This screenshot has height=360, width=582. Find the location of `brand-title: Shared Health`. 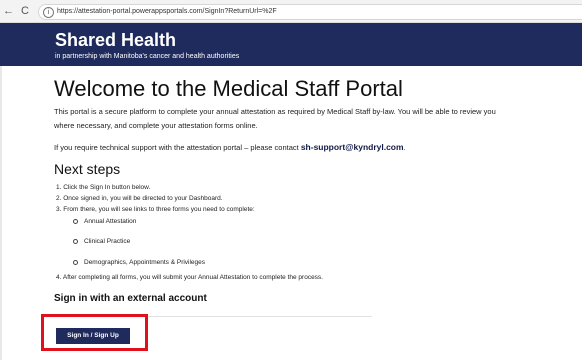

brand-title: Shared Health is located at coordinates (115, 40).